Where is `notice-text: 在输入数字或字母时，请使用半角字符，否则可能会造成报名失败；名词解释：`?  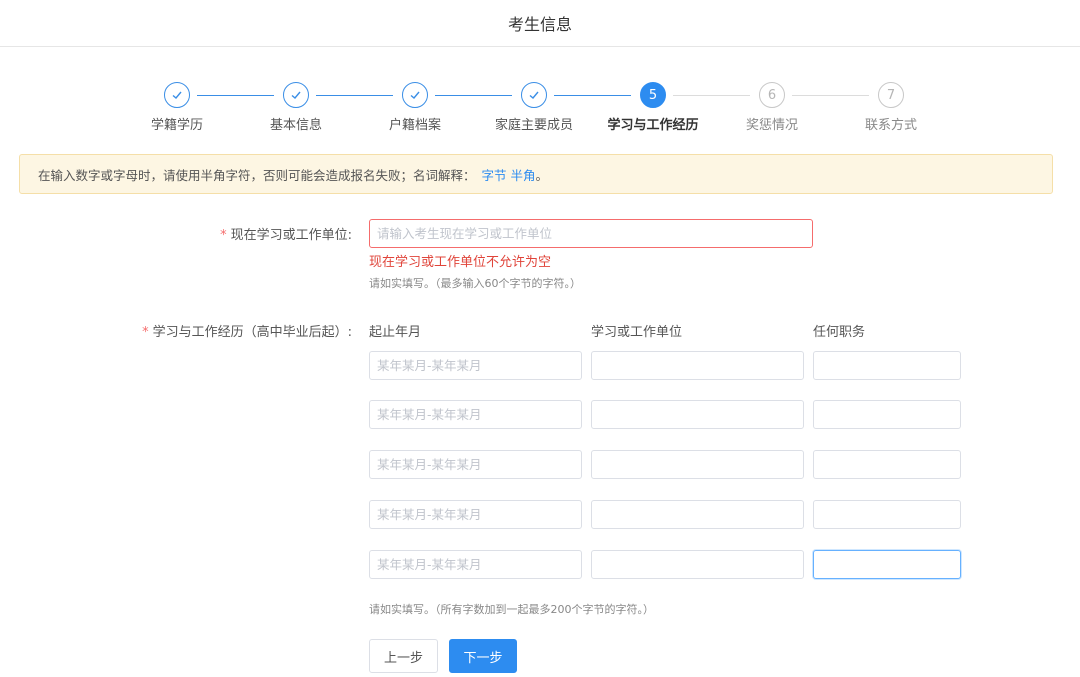 notice-text: 在输入数字或字母时，请使用半角字符，否则可能会造成报名失败；名词解释： is located at coordinates (257, 175).